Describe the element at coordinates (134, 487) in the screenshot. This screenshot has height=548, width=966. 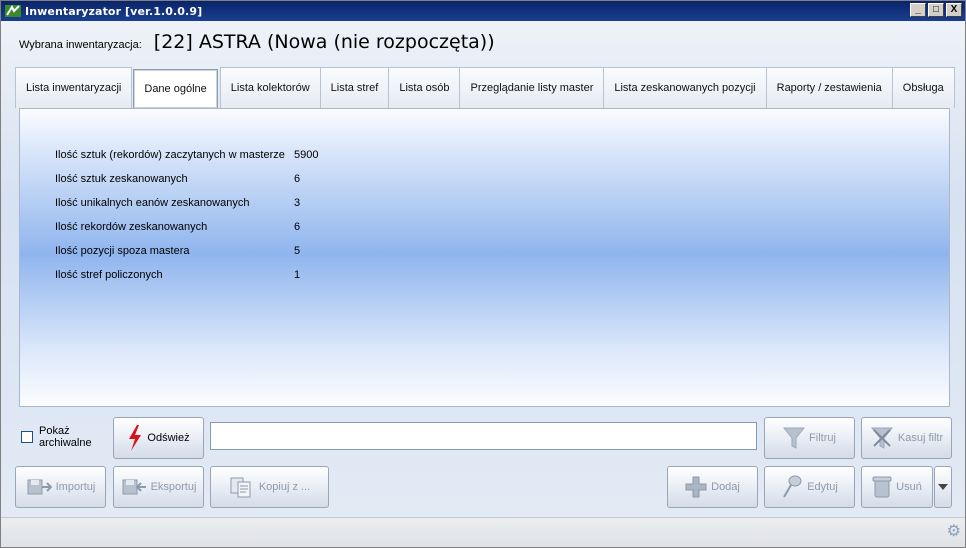
I see `floppy-export-icon` at that location.